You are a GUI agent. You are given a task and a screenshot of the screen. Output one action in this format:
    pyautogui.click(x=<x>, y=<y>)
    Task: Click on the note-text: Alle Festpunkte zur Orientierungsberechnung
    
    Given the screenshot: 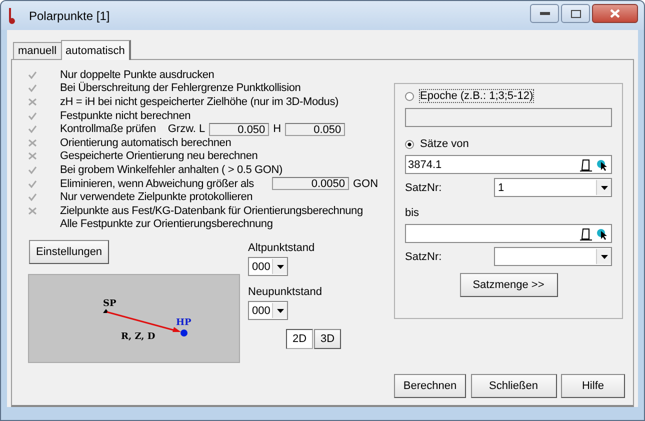 What is the action you would take?
    pyautogui.click(x=166, y=224)
    